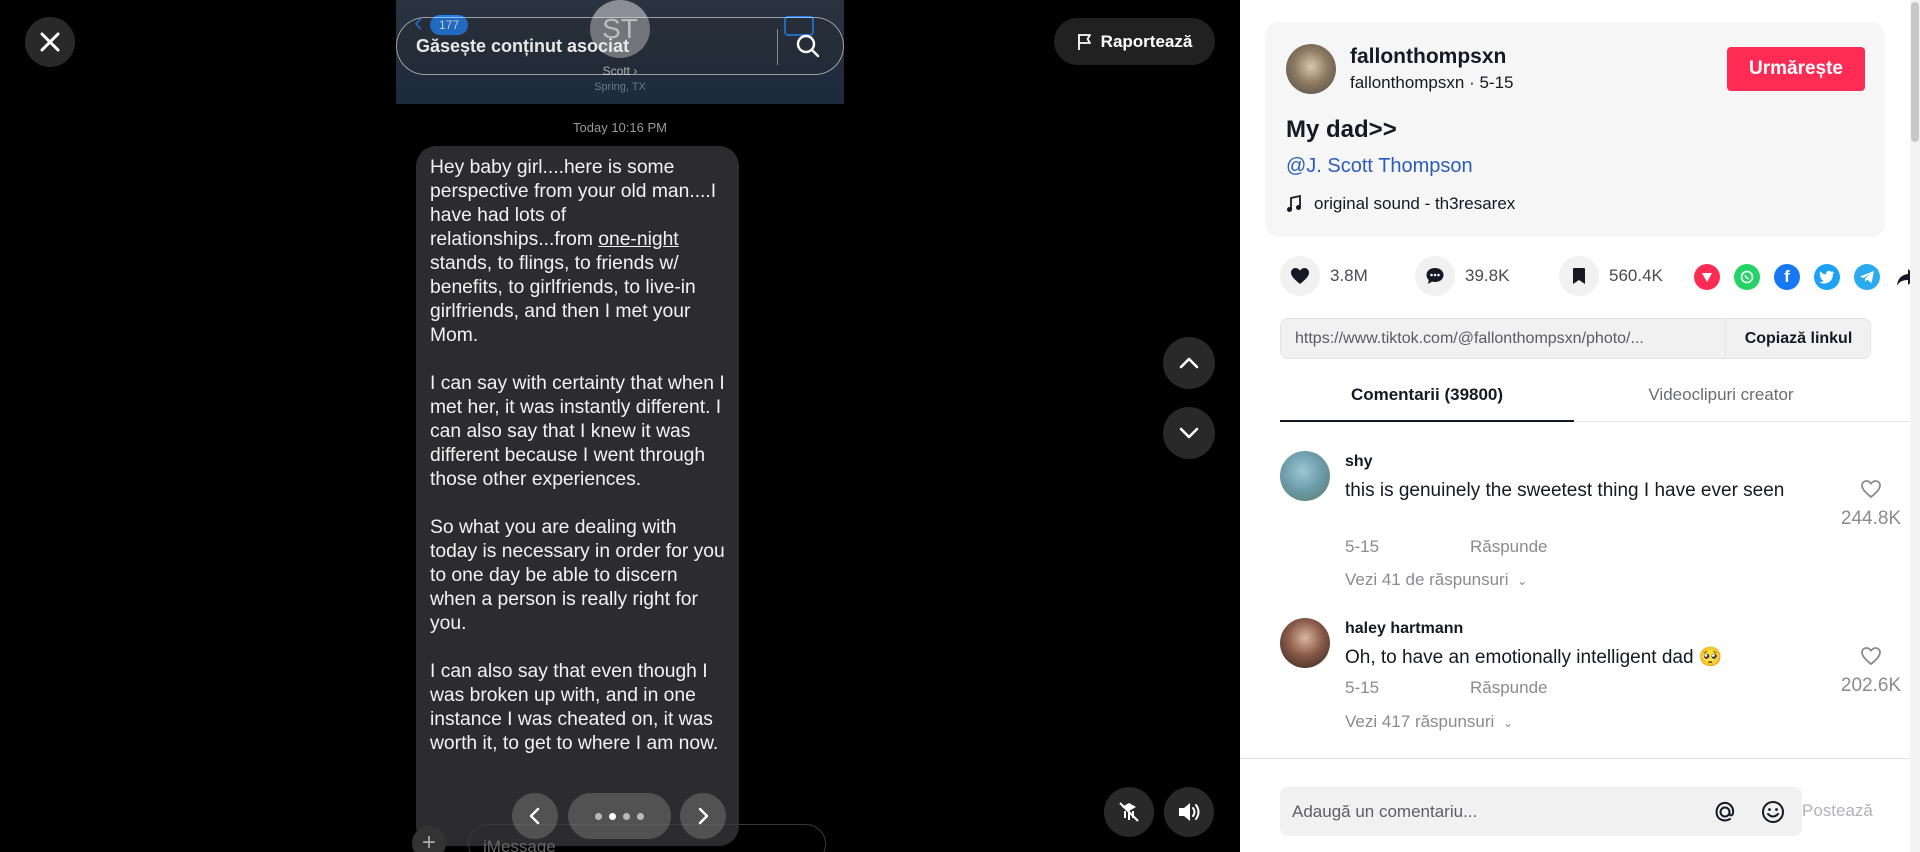 Image resolution: width=1920 pixels, height=852 pixels. I want to click on close-button, so click(50, 42).